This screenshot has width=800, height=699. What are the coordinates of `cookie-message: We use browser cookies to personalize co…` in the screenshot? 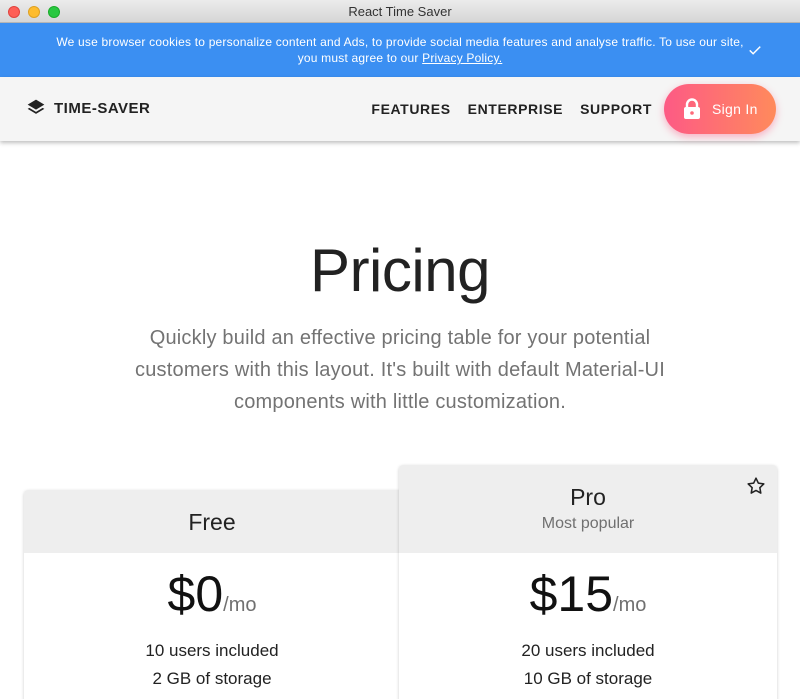 It's located at (400, 50).